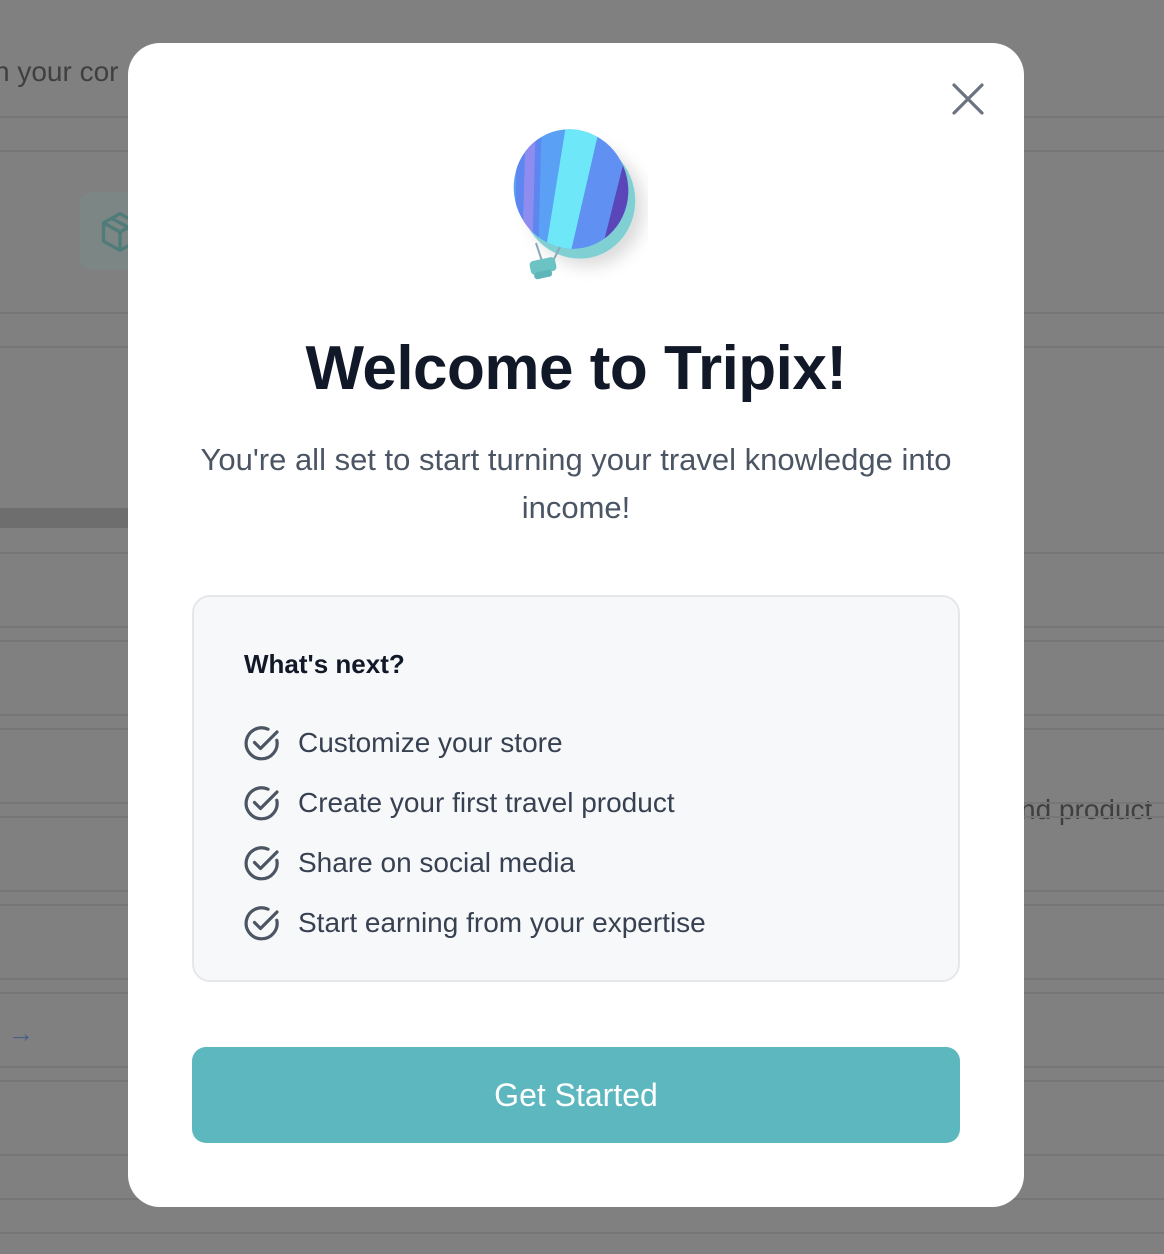  I want to click on close-button, so click(968, 99).